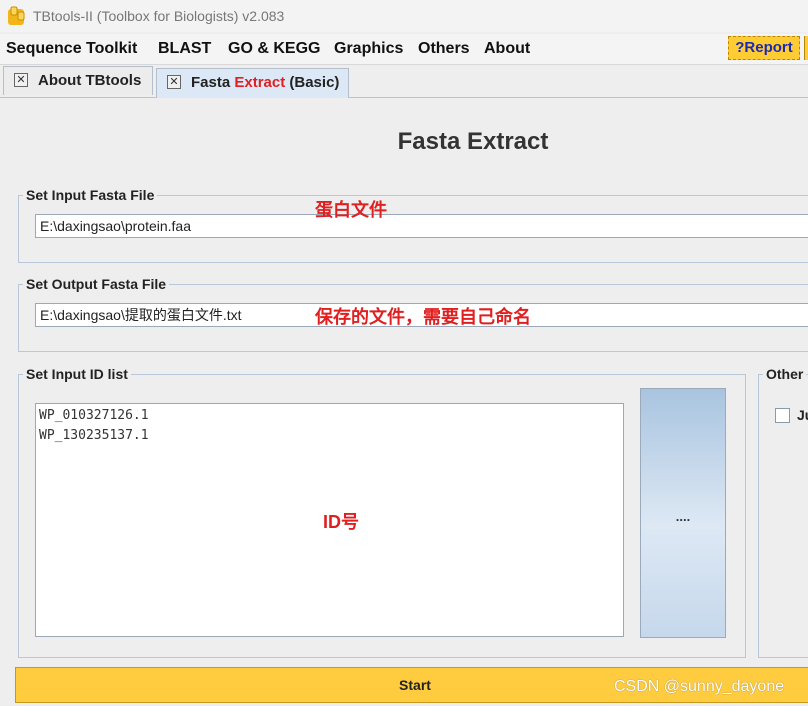 This screenshot has height=706, width=808. I want to click on menu-others: Others, so click(444, 49).